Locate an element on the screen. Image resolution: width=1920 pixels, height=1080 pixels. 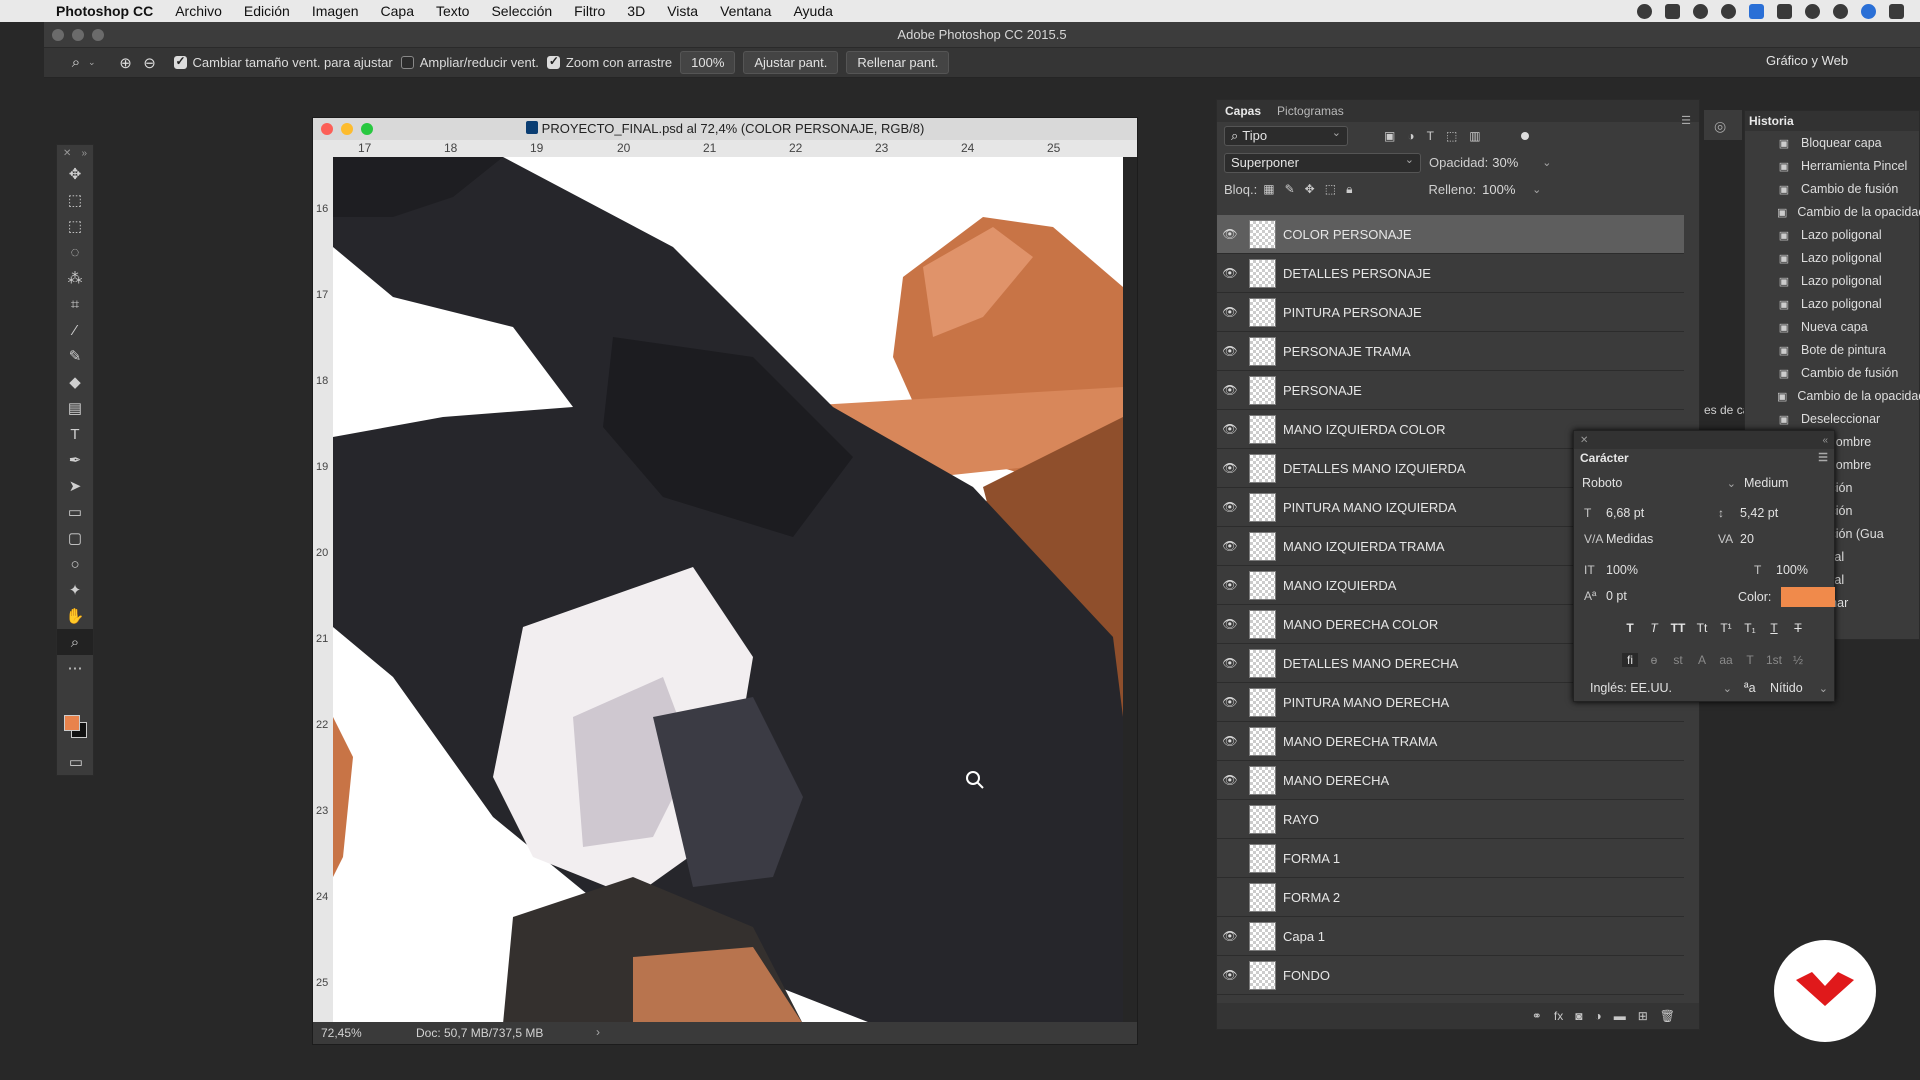
ellipse-tool-icon: ○ is located at coordinates (75, 564).